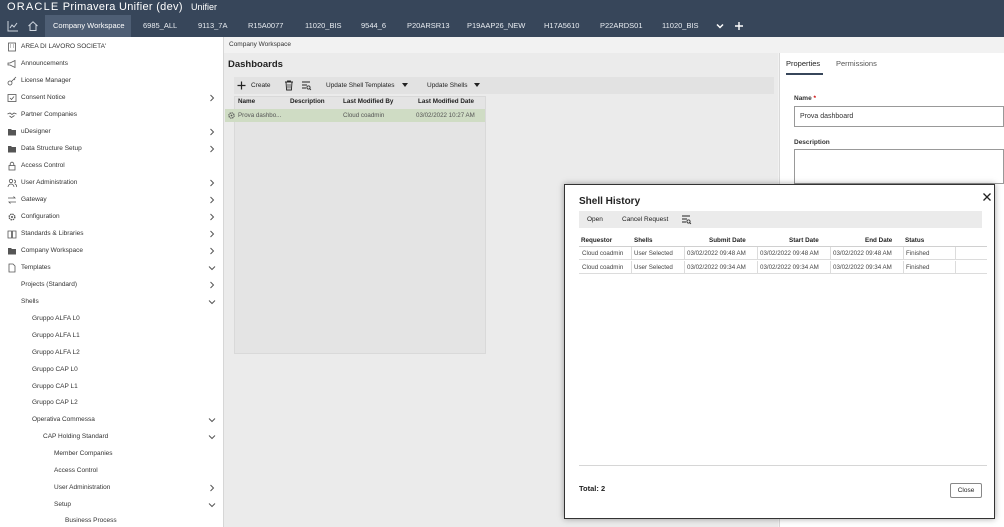 This screenshot has height=527, width=1004. What do you see at coordinates (966, 490) in the screenshot?
I see `close-button: Close` at bounding box center [966, 490].